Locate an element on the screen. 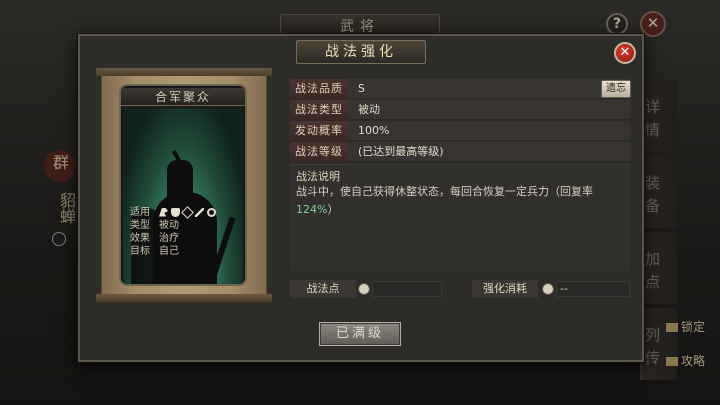 The image size is (720, 405). cavalry-icon is located at coordinates (163, 212).